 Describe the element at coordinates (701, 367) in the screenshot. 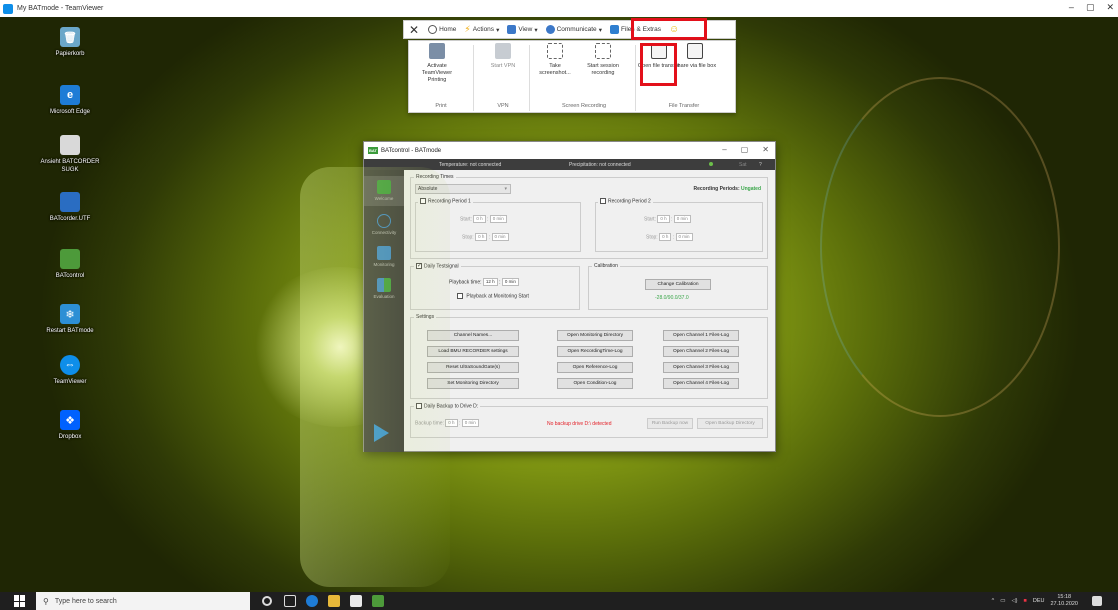

I see `open-channel-3-files-log-button: Open Channel 3 Files-Log` at that location.